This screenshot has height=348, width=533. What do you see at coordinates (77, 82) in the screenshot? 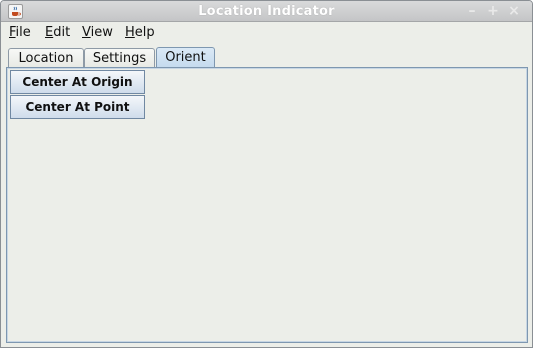
I see `center-at-origin-button: Center At Origin` at bounding box center [77, 82].